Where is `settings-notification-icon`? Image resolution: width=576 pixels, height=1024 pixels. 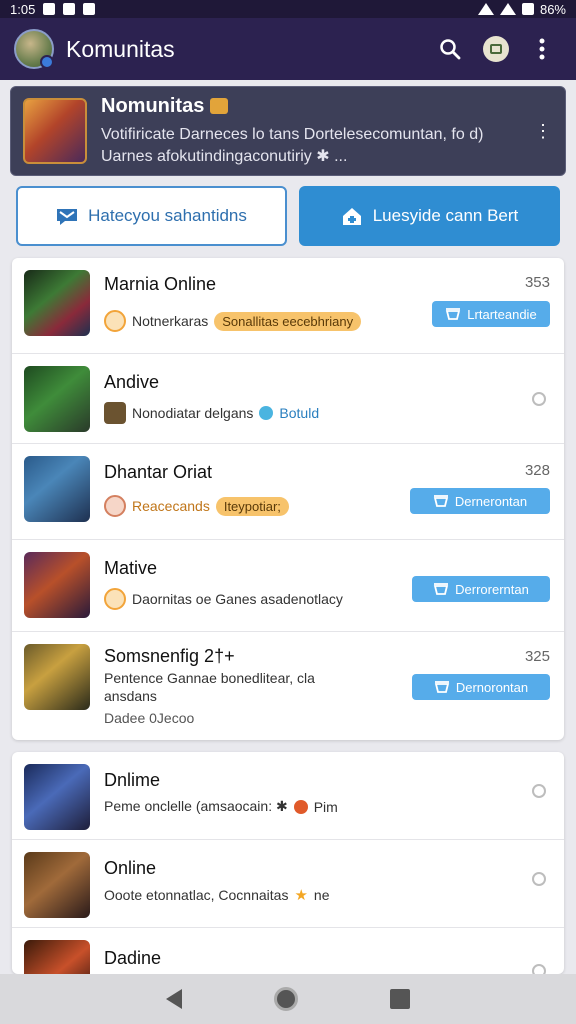
settings-notification-icon is located at coordinates (69, 9).